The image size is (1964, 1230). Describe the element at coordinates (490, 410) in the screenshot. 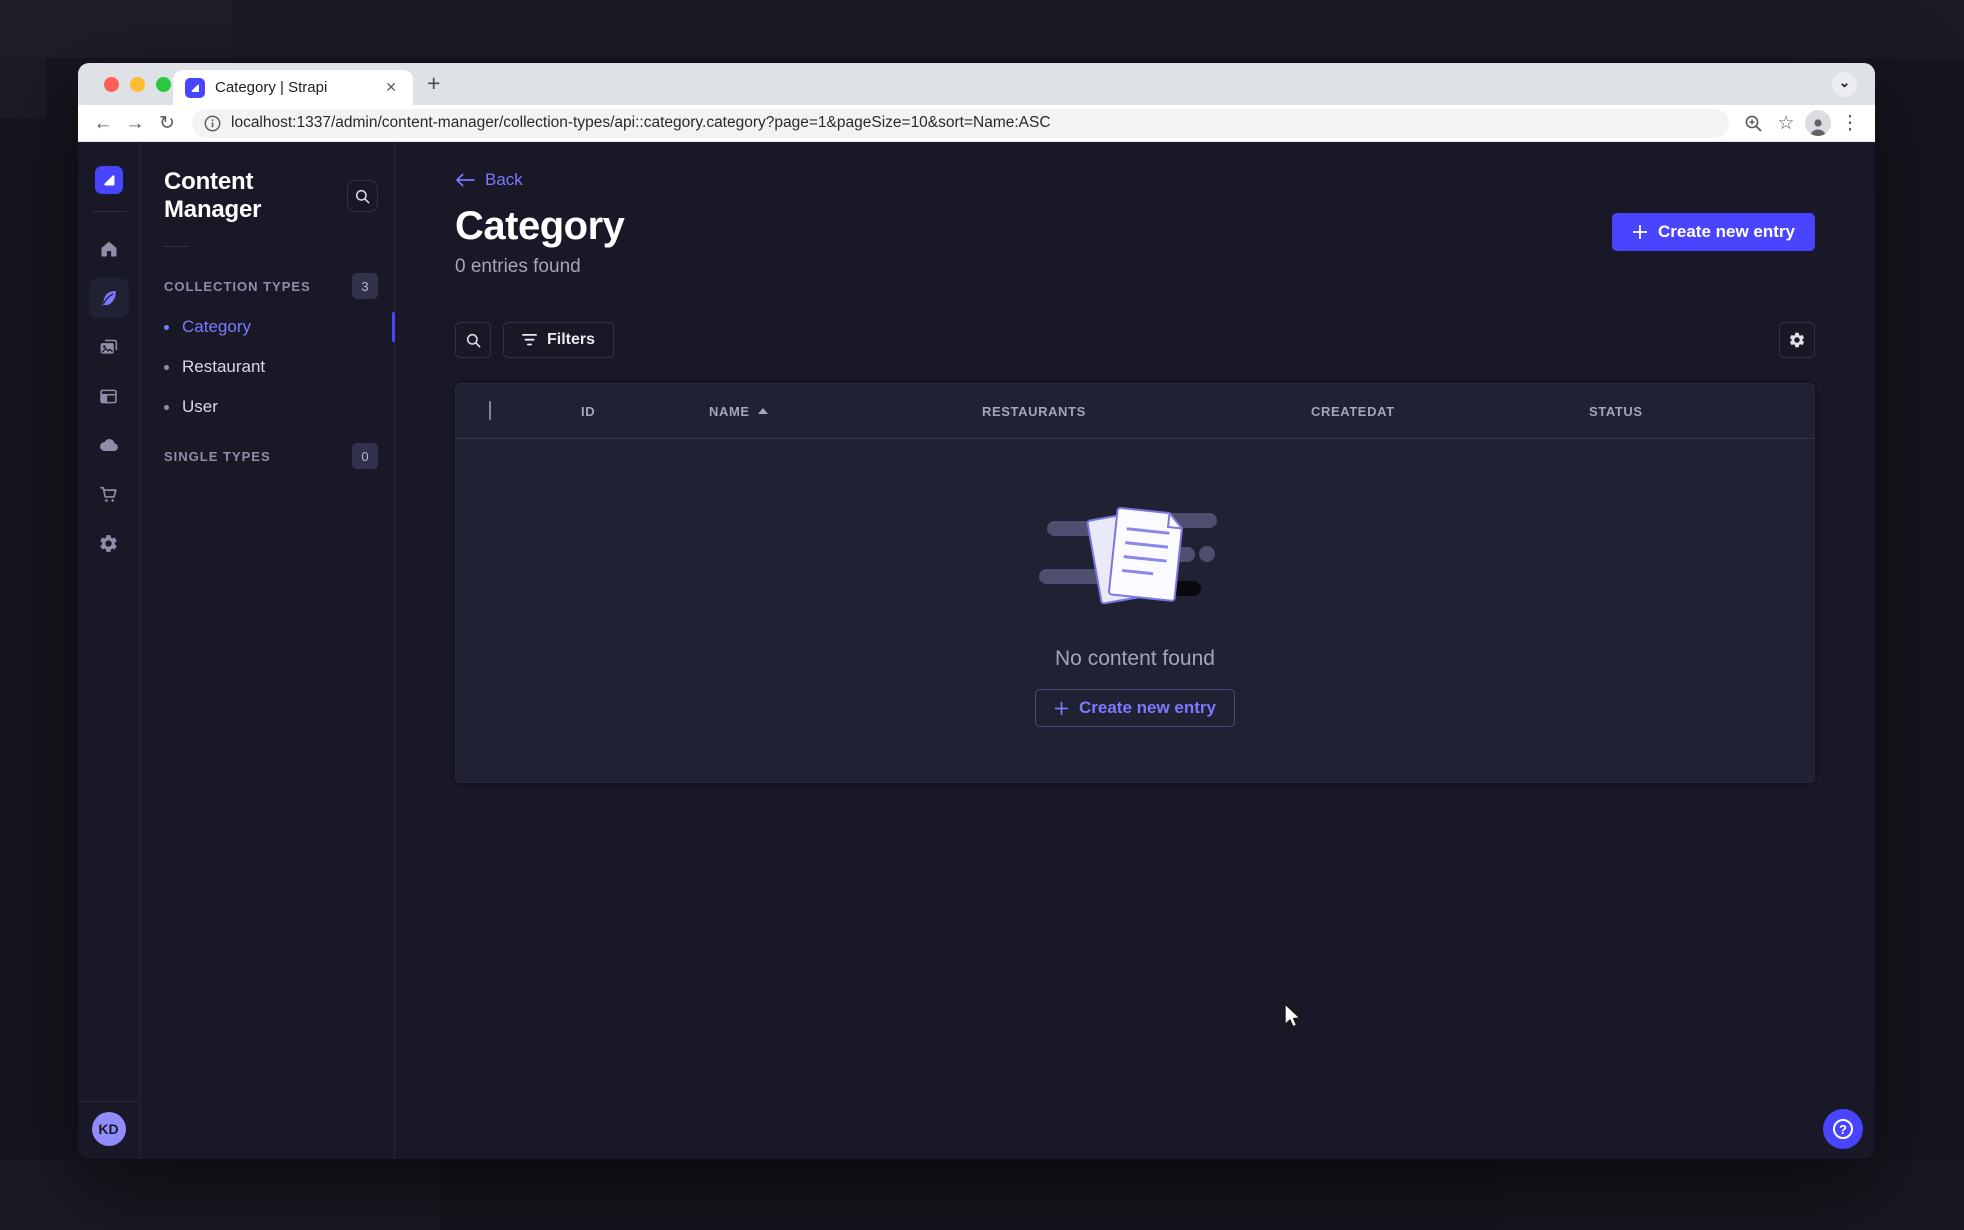

I see `select-all-checkbox` at that location.